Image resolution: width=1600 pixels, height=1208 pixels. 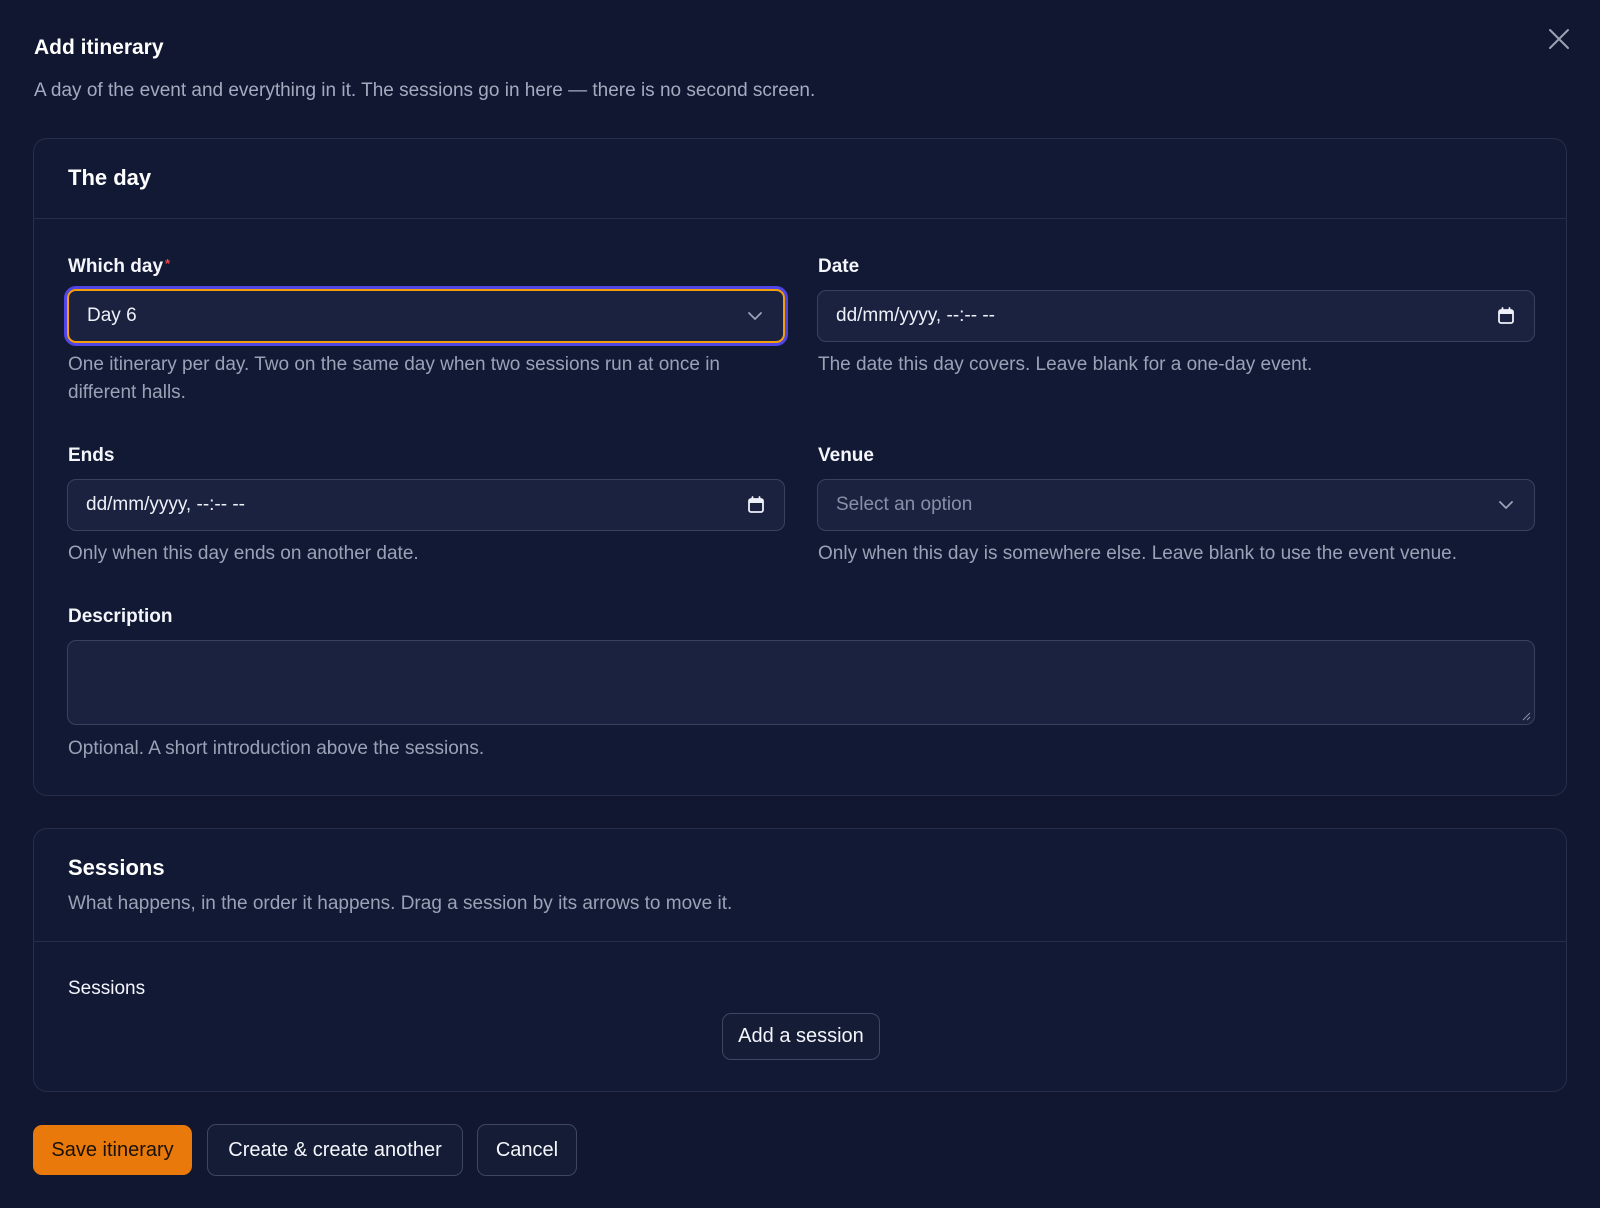 I want to click on create-another-button: Create & create another, so click(x=335, y=1150).